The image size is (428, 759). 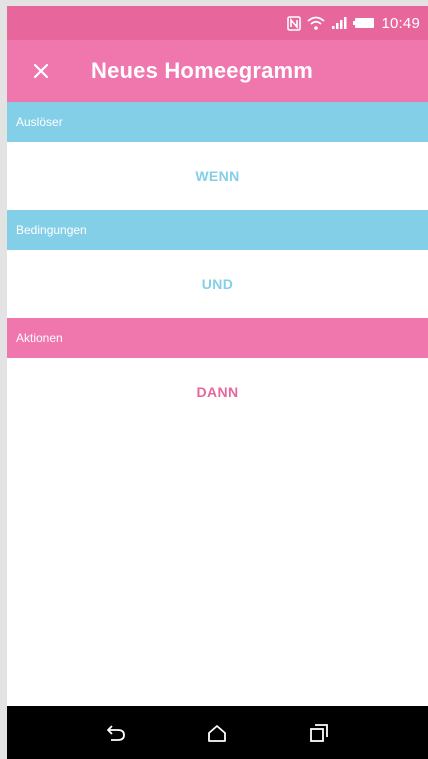 I want to click on navigation-bar, so click(x=217, y=732).